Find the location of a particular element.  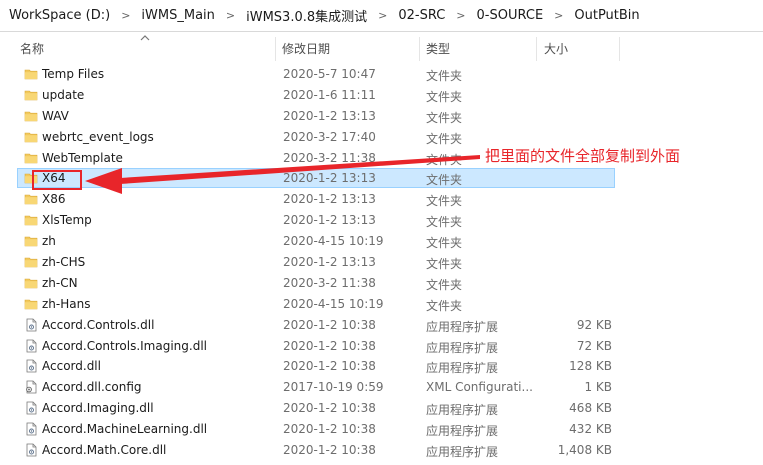

highlight-box is located at coordinates (57, 180).